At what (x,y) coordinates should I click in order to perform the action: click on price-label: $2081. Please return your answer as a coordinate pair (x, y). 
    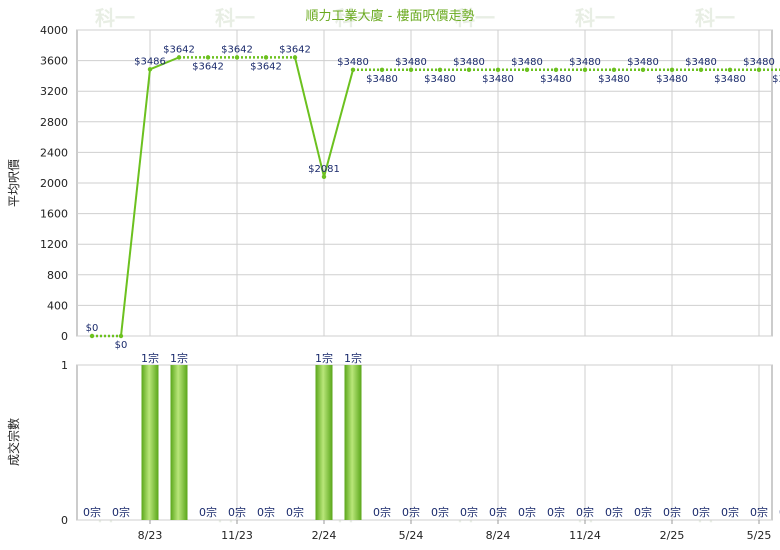
    Looking at the image, I should click on (324, 169).